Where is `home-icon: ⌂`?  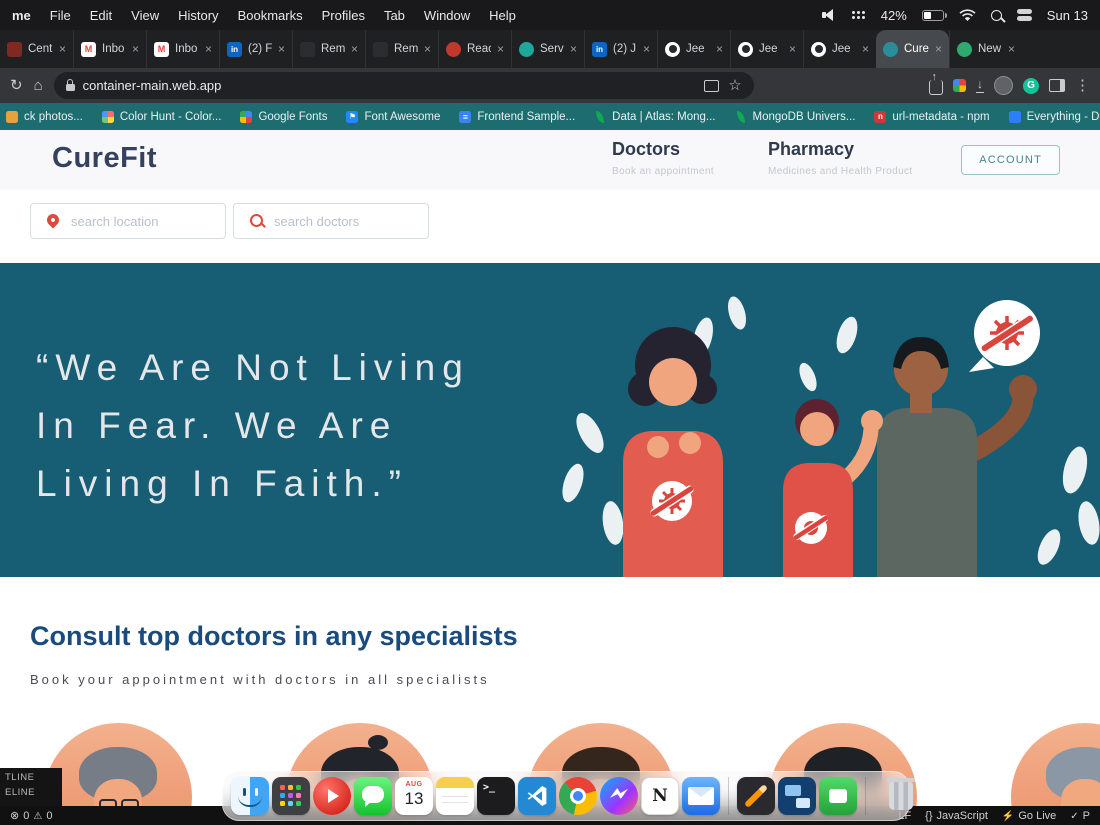 home-icon: ⌂ is located at coordinates (38, 85).